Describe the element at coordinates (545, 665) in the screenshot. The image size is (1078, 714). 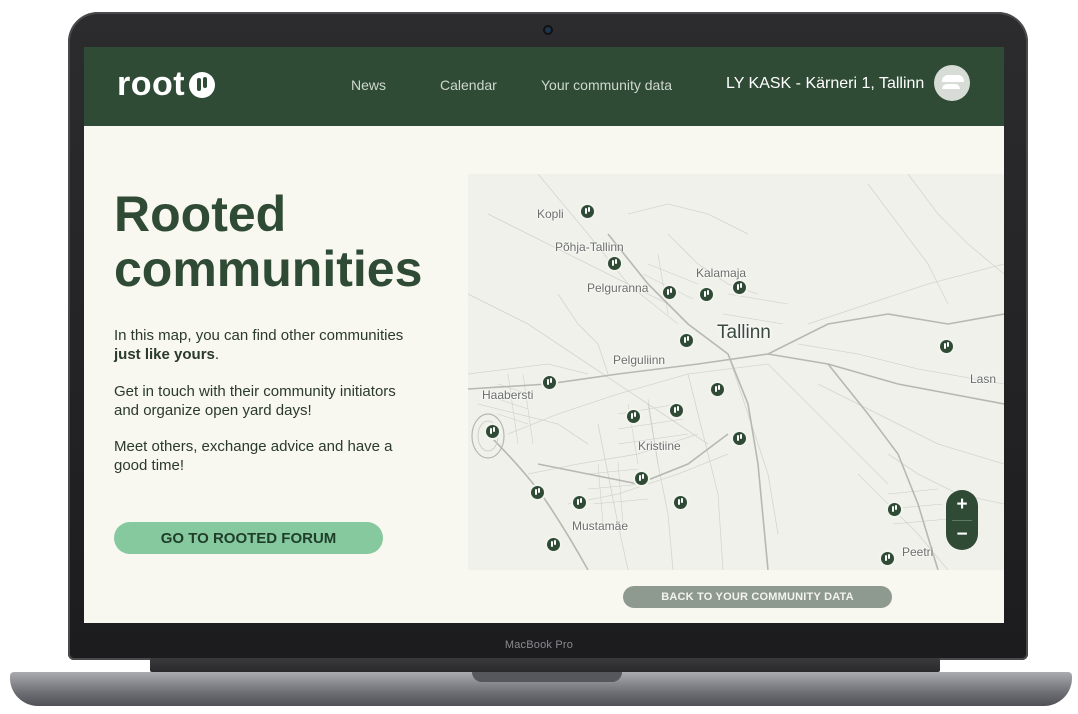
I see `laptop-keyboard` at that location.